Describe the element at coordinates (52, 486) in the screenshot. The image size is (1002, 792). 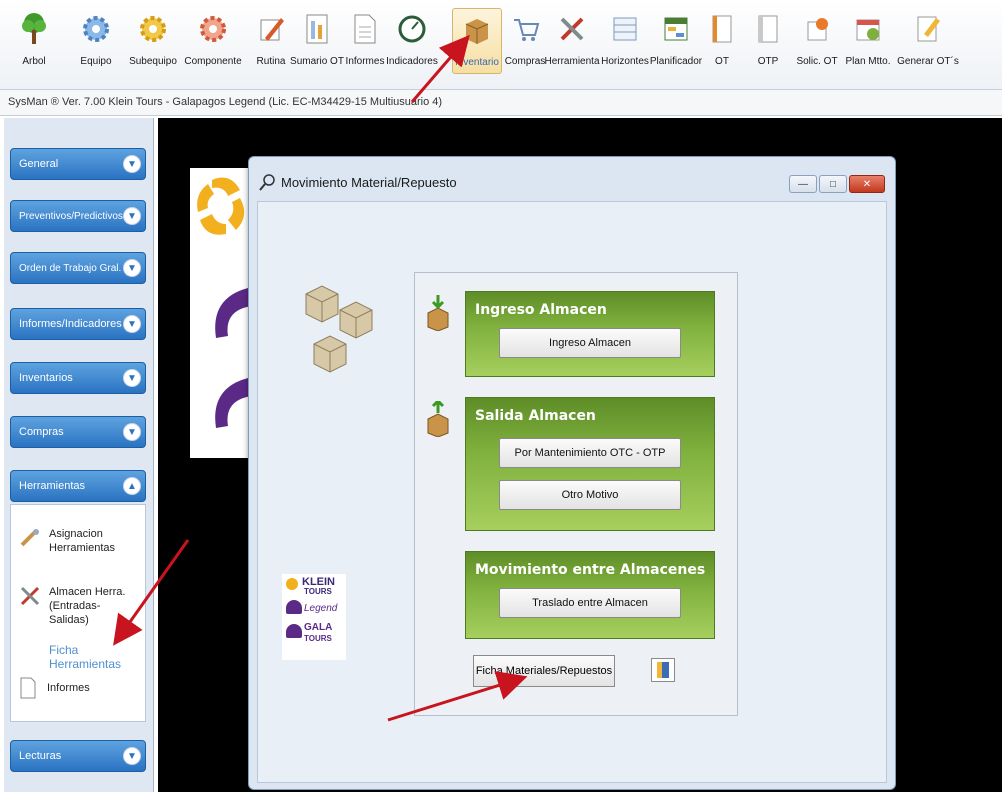
I see `sidebar-section-label: Herramientas` at that location.